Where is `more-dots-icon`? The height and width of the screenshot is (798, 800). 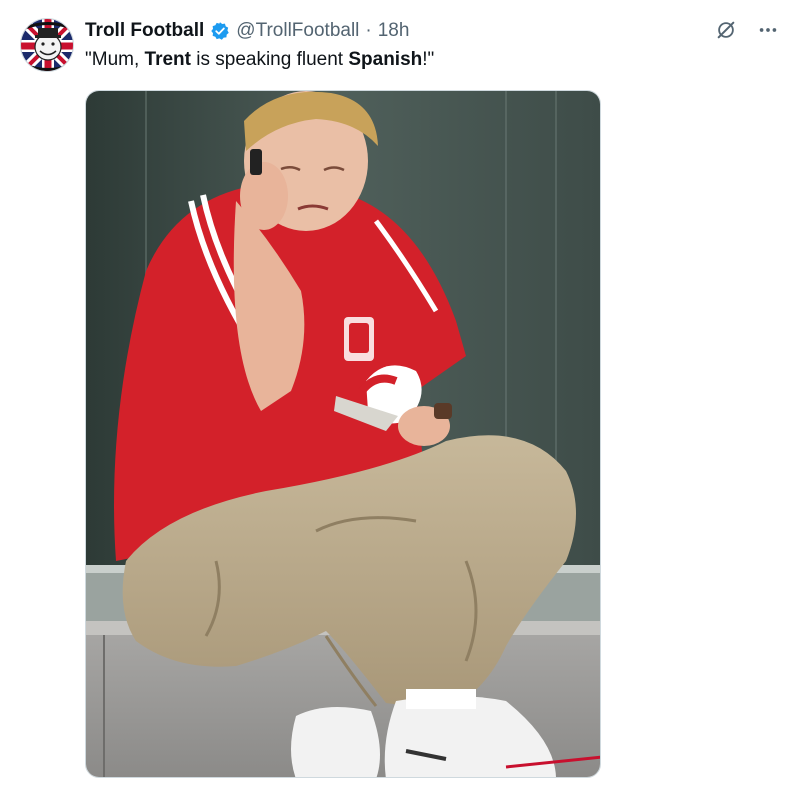 more-dots-icon is located at coordinates (768, 30).